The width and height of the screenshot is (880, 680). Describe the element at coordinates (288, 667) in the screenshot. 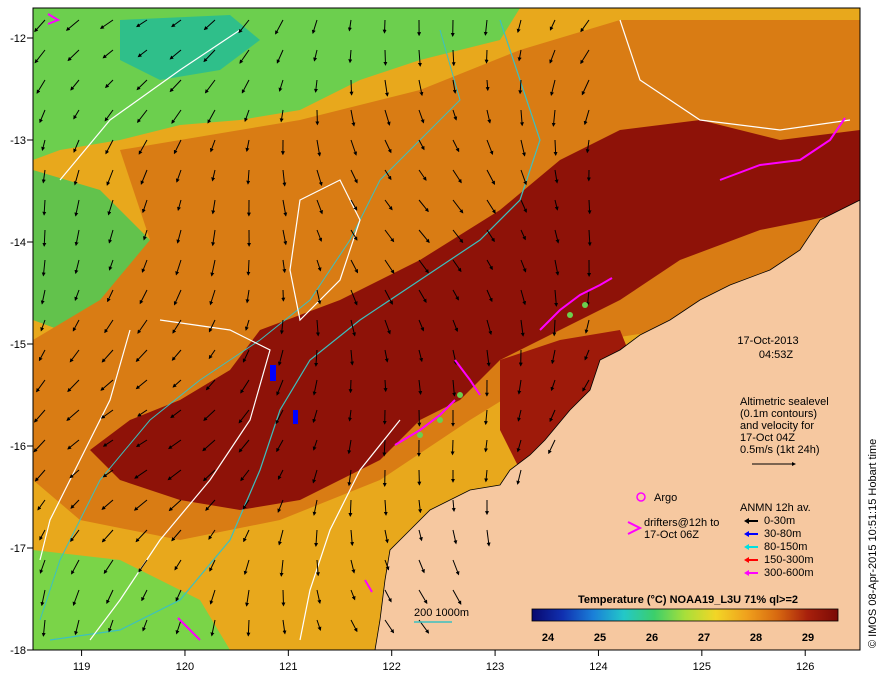

I see `x-tick-label: 121` at that location.